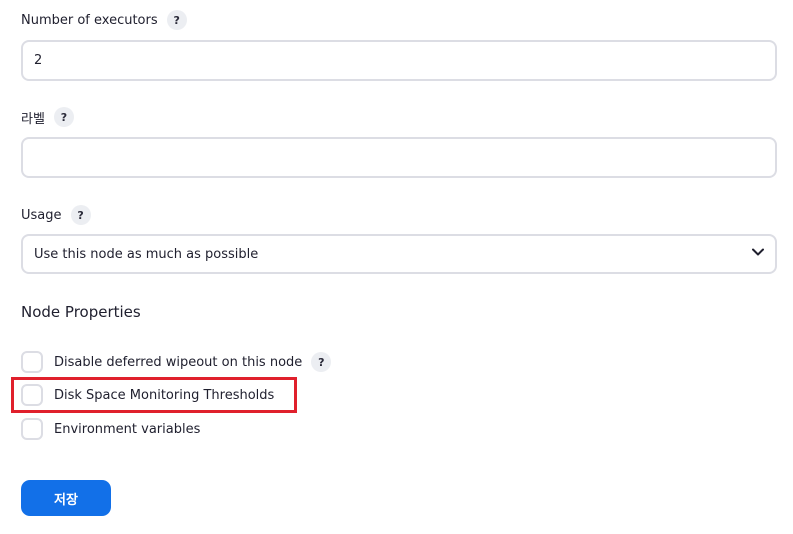 This screenshot has height=534, width=793. Describe the element at coordinates (146, 254) in the screenshot. I see `usage-selected-value: Use this node as much as possible` at that location.